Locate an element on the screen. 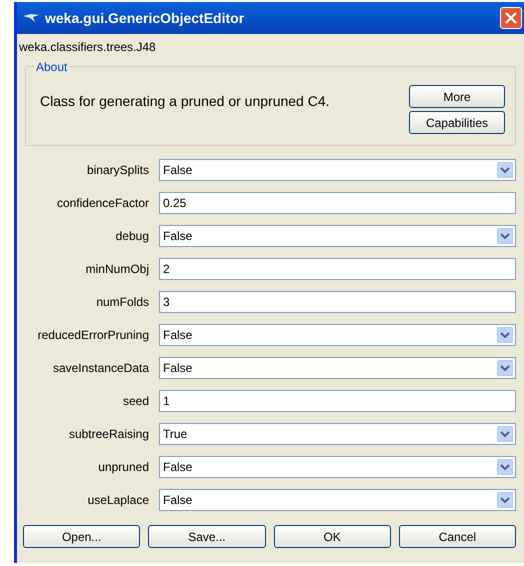  property-label: saveInstanceData is located at coordinates (100, 368).